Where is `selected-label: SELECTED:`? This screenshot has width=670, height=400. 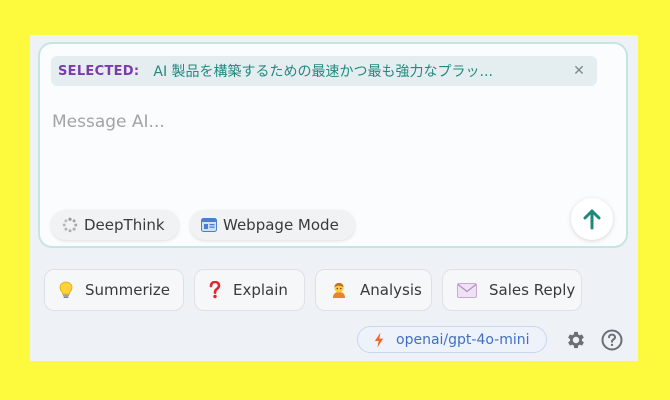 selected-label: SELECTED: is located at coordinates (99, 71).